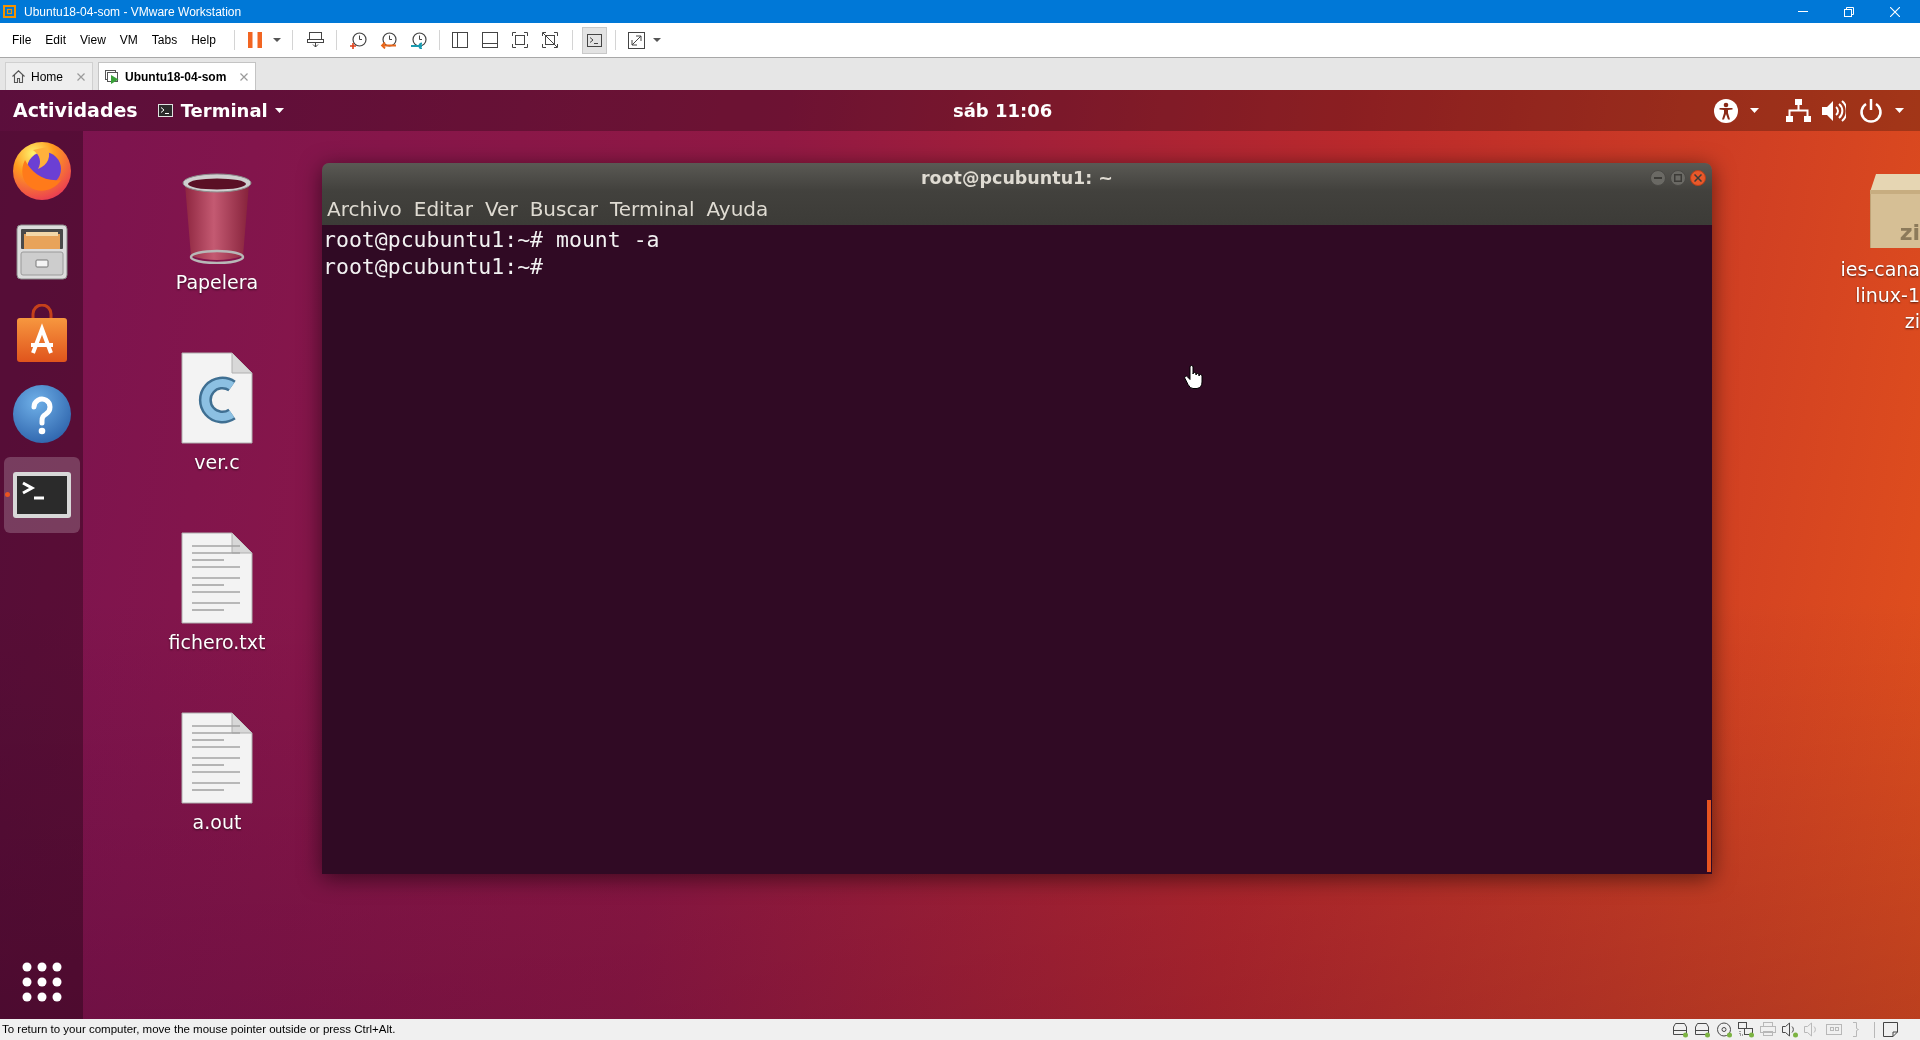  I want to click on menu-item: Help, so click(203, 40).